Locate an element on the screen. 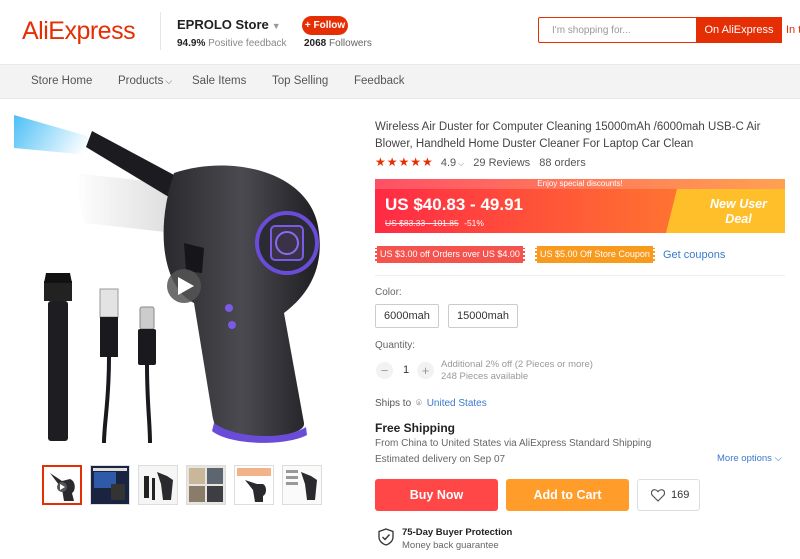 The height and width of the screenshot is (559, 800). old-price: US $83.33 - 101.85 is located at coordinates (422, 223).